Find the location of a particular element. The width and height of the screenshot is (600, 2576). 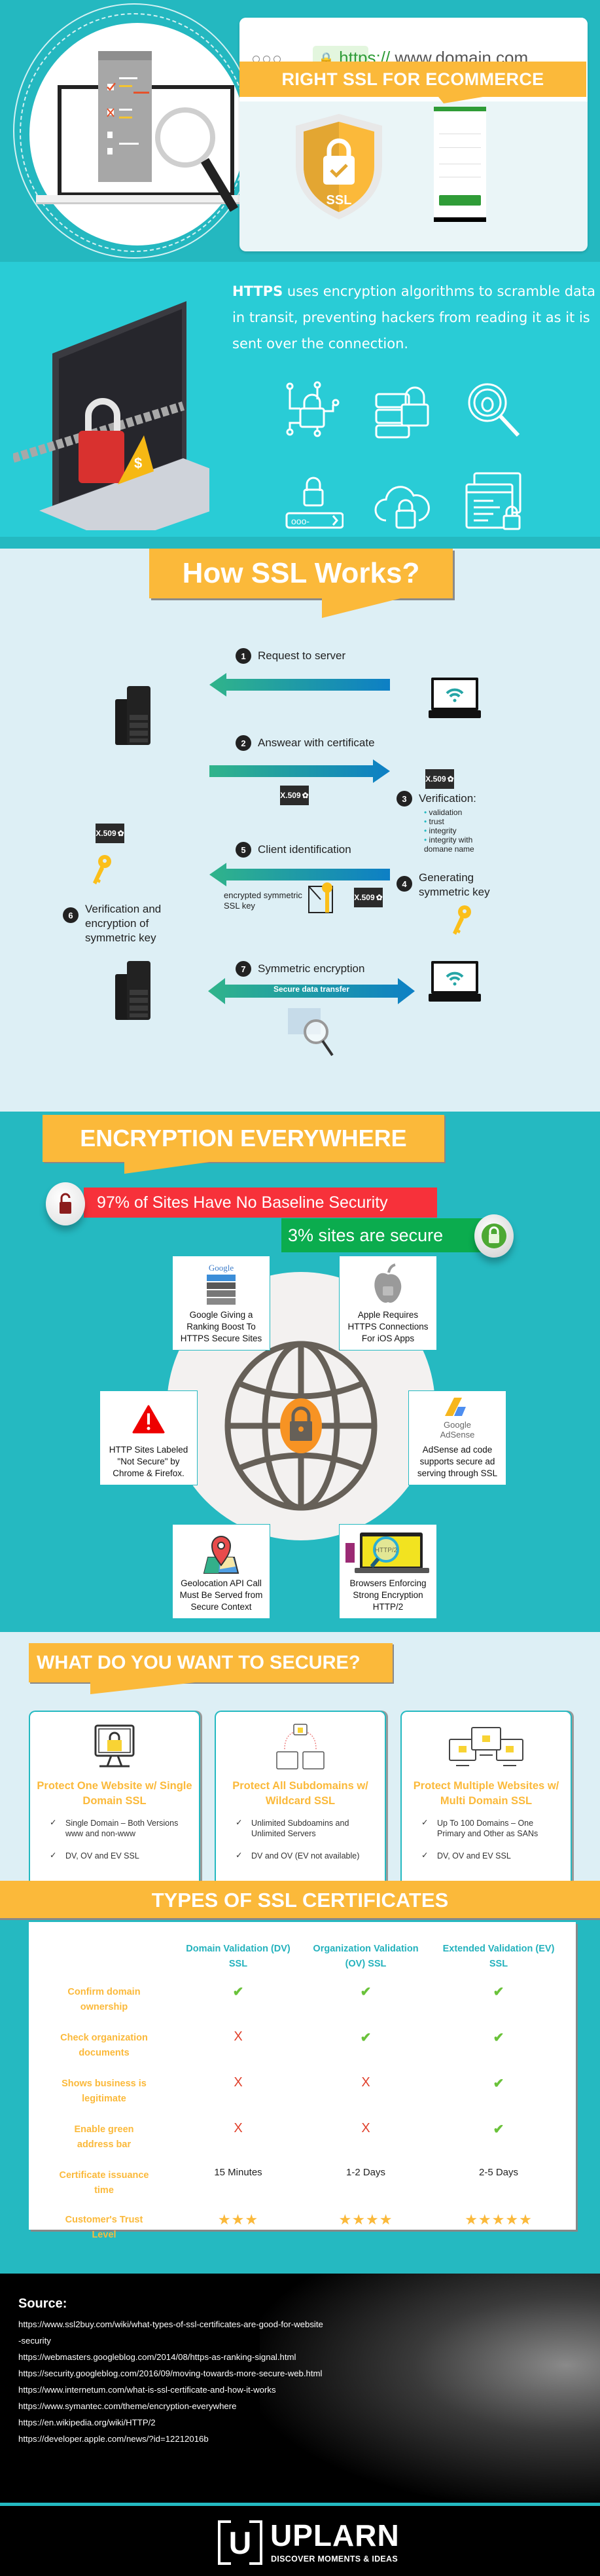

secure-stat: 3% sites are secure is located at coordinates (382, 1235).